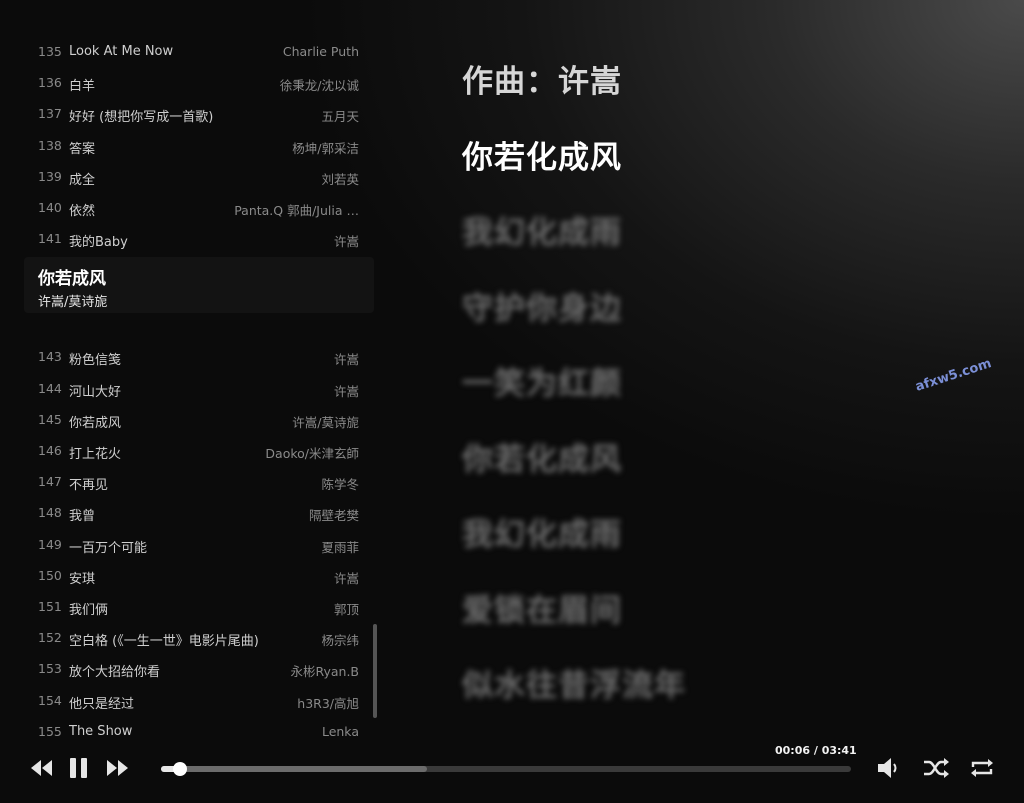 The height and width of the screenshot is (803, 1024). I want to click on pause-icon, so click(78, 768).